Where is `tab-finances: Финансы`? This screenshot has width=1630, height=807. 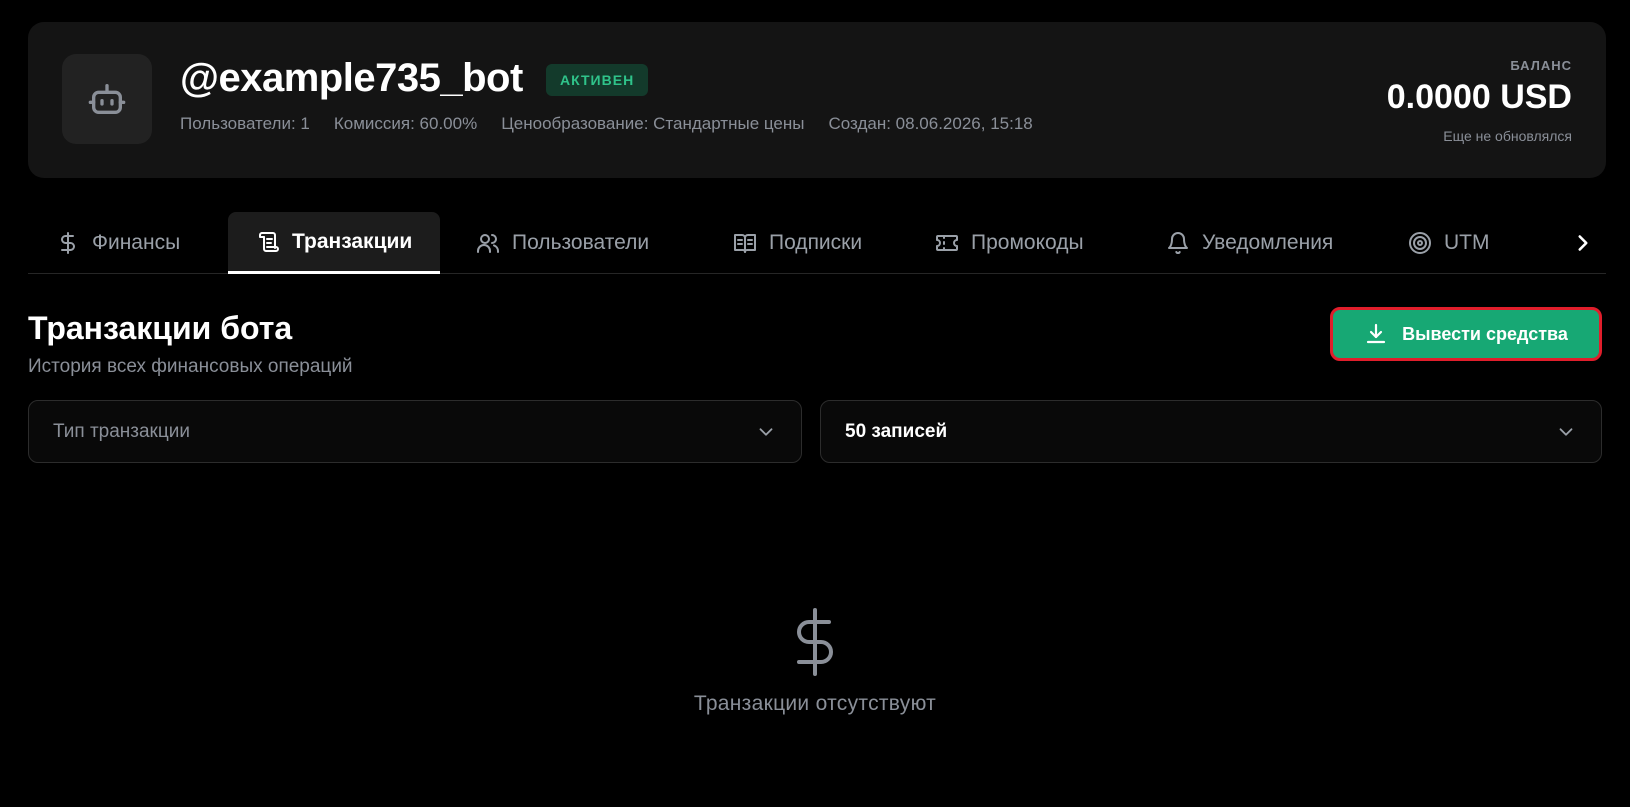 tab-finances: Финансы is located at coordinates (118, 243).